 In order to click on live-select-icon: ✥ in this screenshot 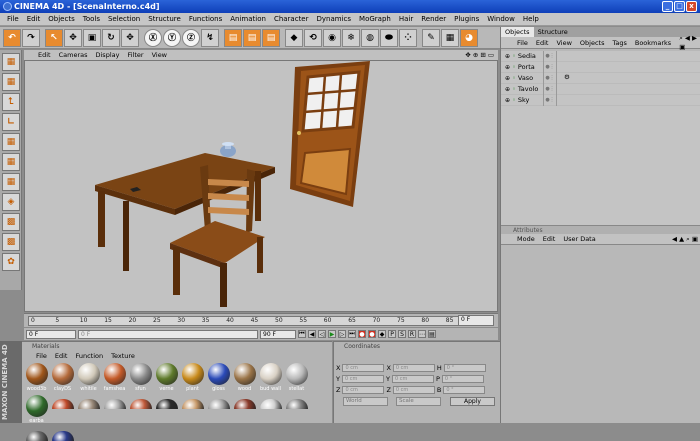, I will do `click(130, 37)`.